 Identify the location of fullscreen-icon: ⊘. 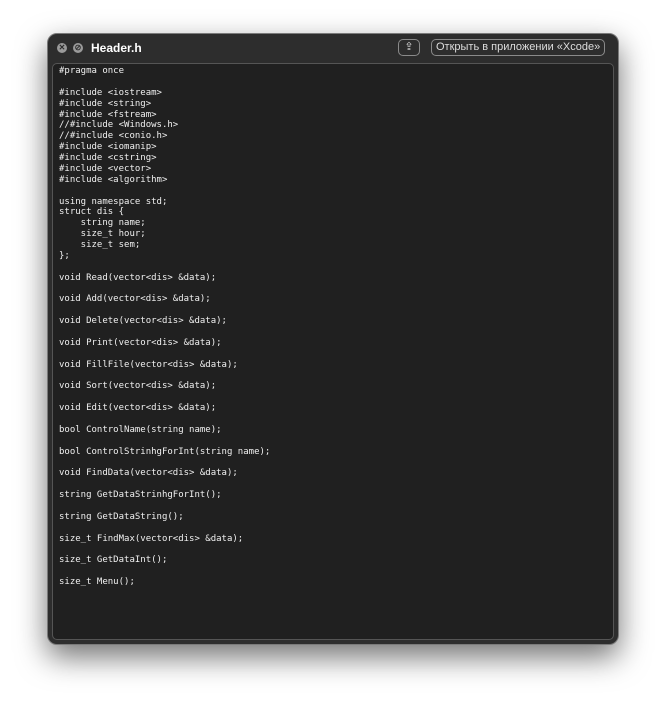
(78, 48).